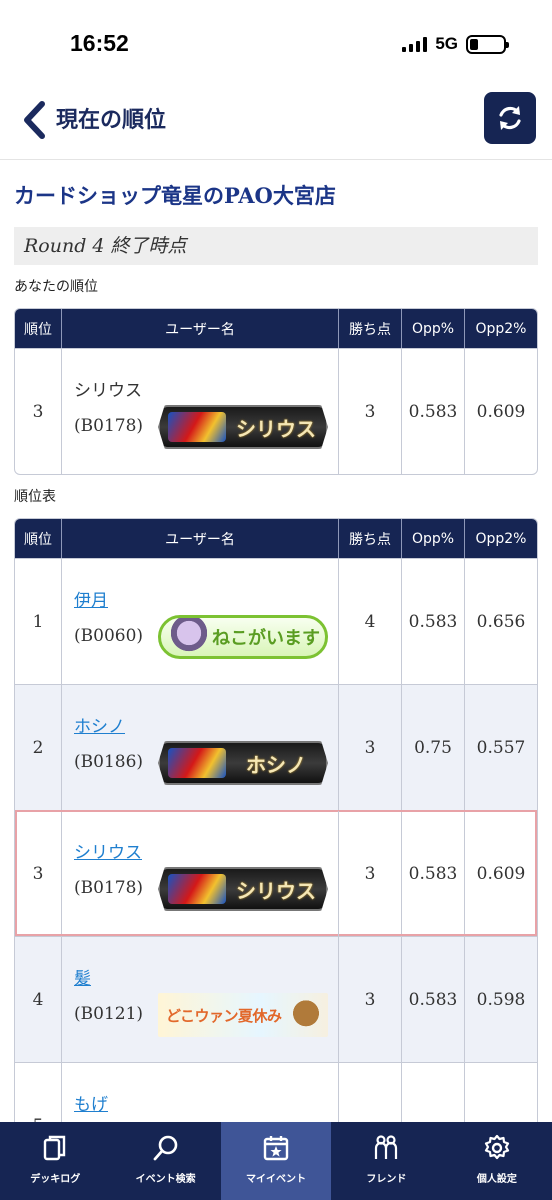 The width and height of the screenshot is (552, 1200). I want to click on user-badge: どこウァン夏休み, so click(243, 1015).